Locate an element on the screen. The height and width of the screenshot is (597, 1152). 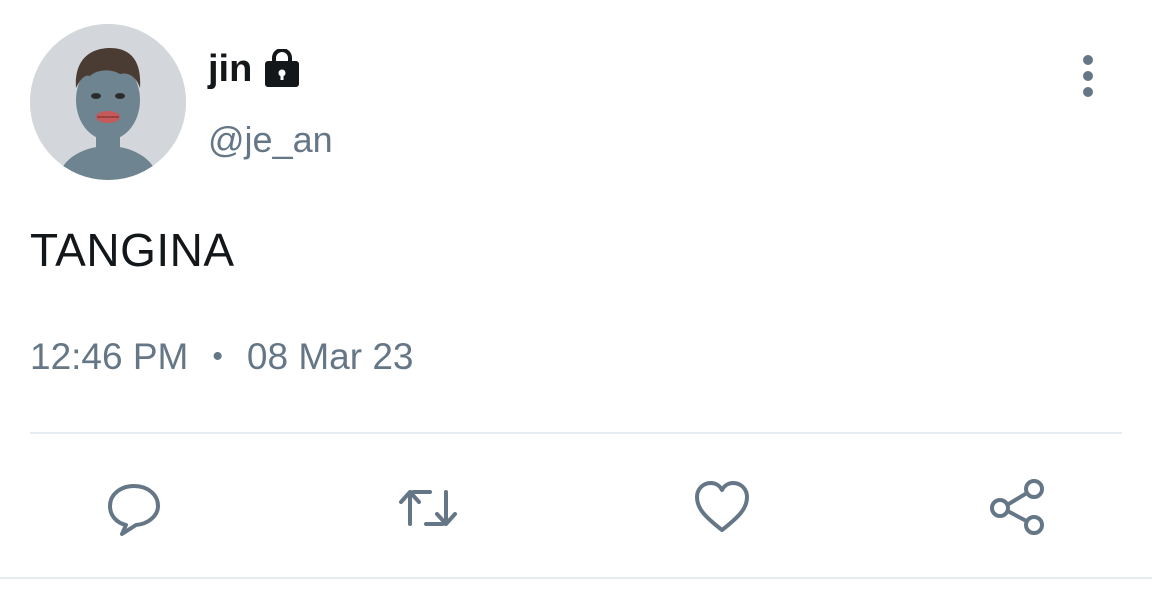
tweet-meta: 12:46 PM • 08 Mar 23 is located at coordinates (221, 357).